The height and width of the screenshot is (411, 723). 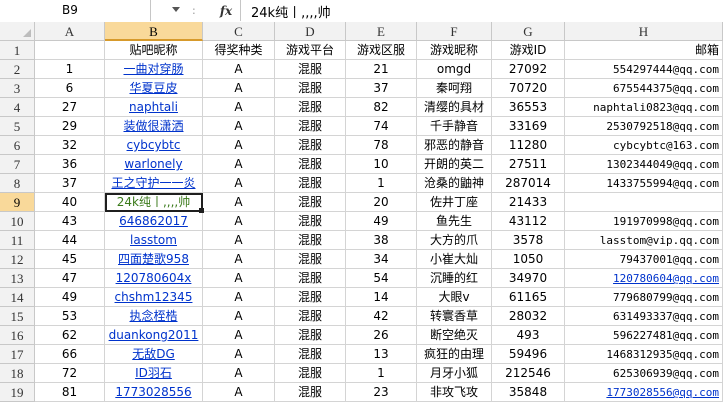 I want to click on row-header-12: 12, so click(x=17, y=259).